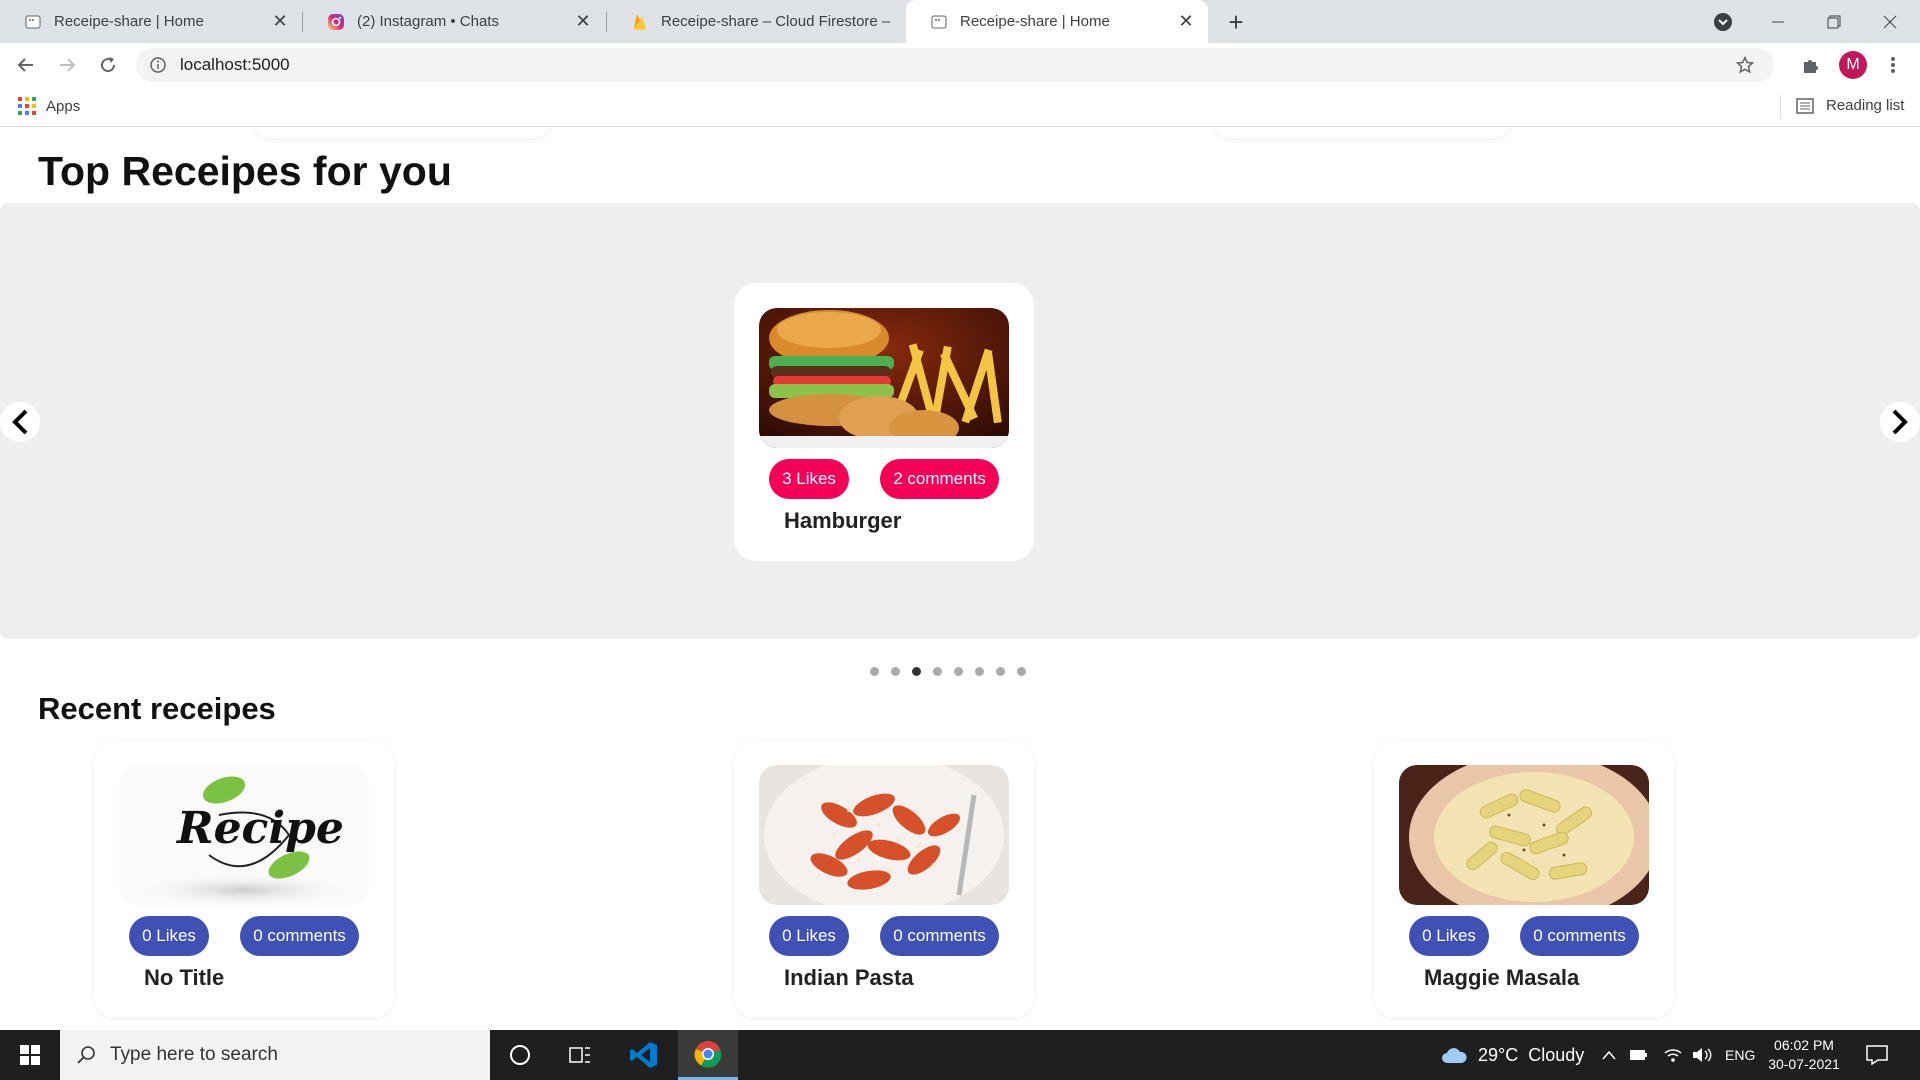 The image size is (1920, 1080). What do you see at coordinates (776, 21) in the screenshot?
I see `tab-title: Receipe-share – Cloud Firestore –` at bounding box center [776, 21].